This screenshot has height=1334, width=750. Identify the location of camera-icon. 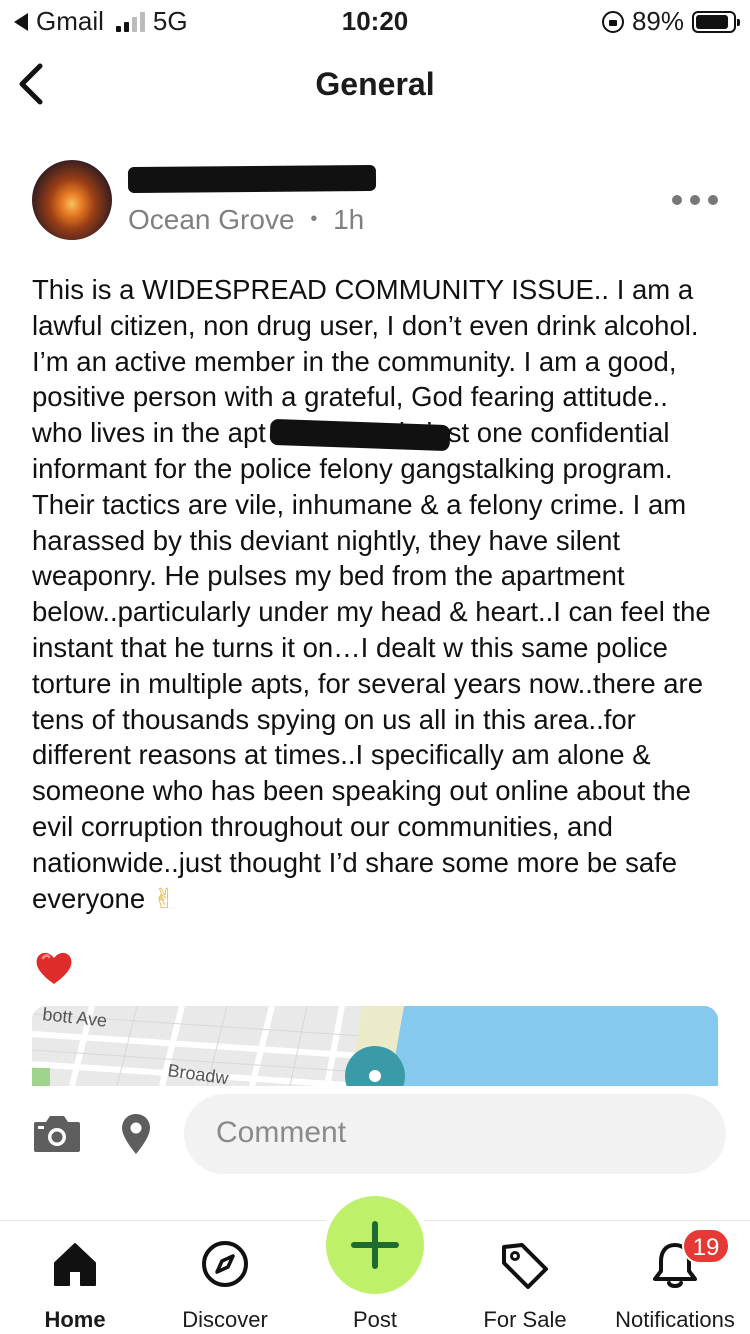
(57, 1133).